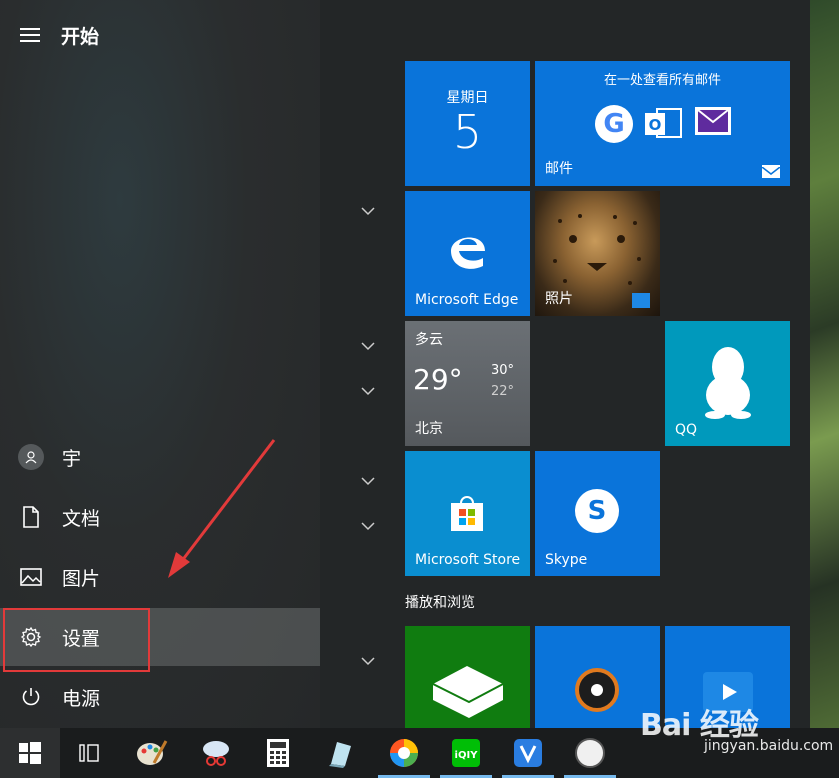 Image resolution: width=839 pixels, height=778 pixels. I want to click on tile-photos: 照片, so click(597, 253).